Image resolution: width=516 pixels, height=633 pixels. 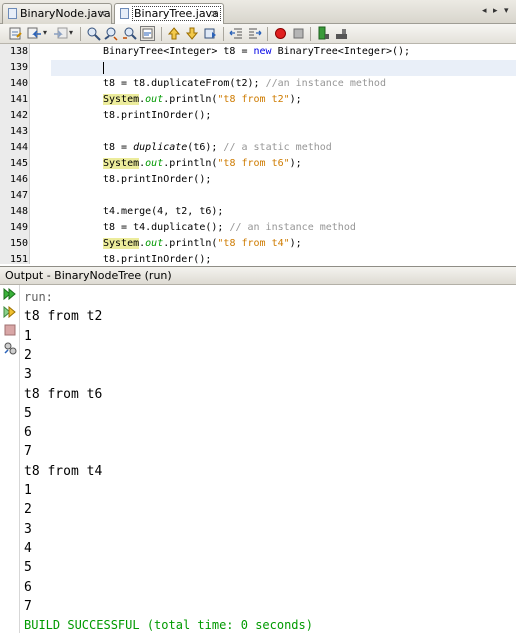 What do you see at coordinates (262, 51) in the screenshot?
I see `code-token: new` at bounding box center [262, 51].